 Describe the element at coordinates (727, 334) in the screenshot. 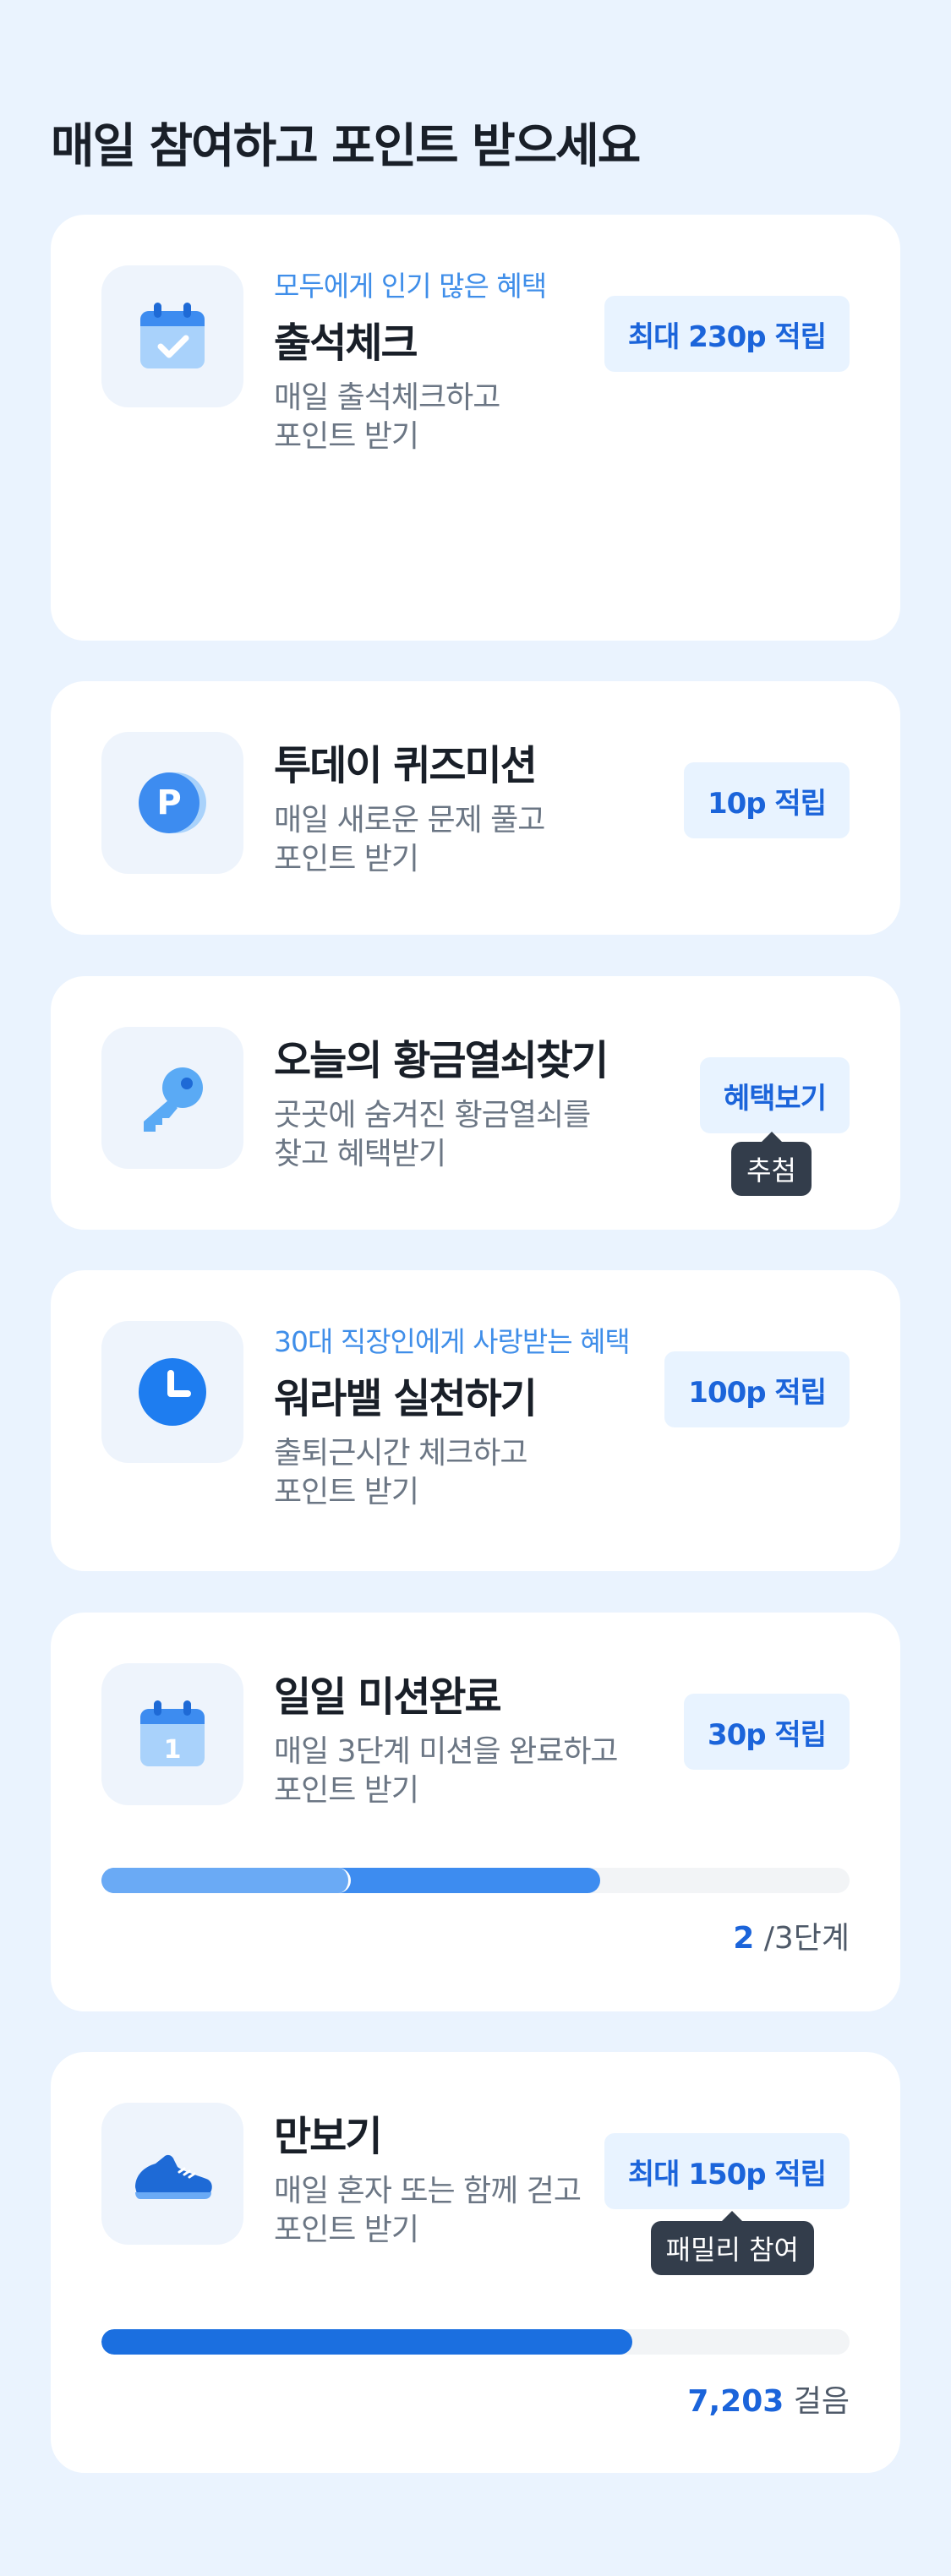

I see `attendance-reward-badge: 최대 230p 적립` at that location.